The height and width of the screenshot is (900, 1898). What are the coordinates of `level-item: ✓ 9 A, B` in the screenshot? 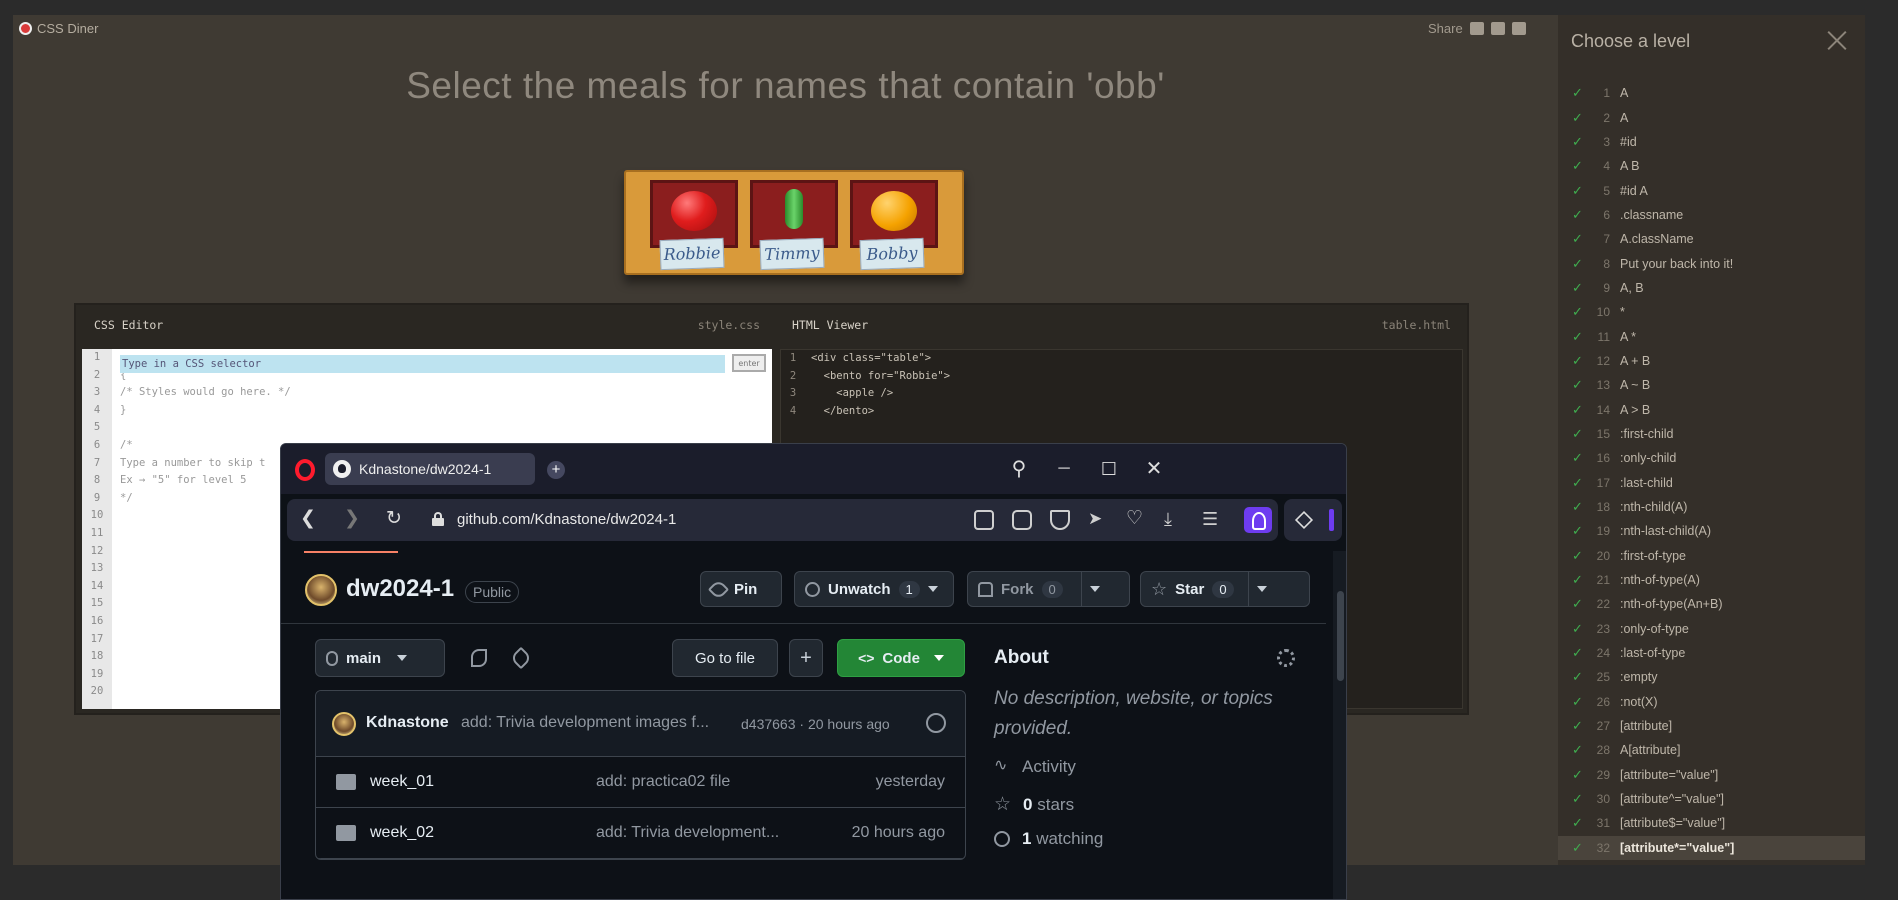 It's located at (1711, 288).